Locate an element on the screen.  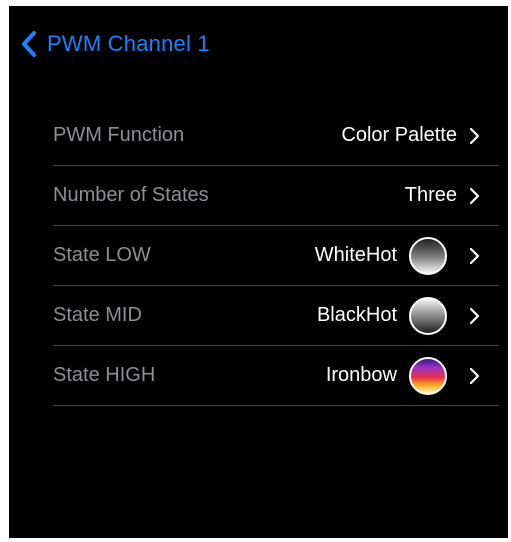
row-value: WhiteHot is located at coordinates (355, 255).